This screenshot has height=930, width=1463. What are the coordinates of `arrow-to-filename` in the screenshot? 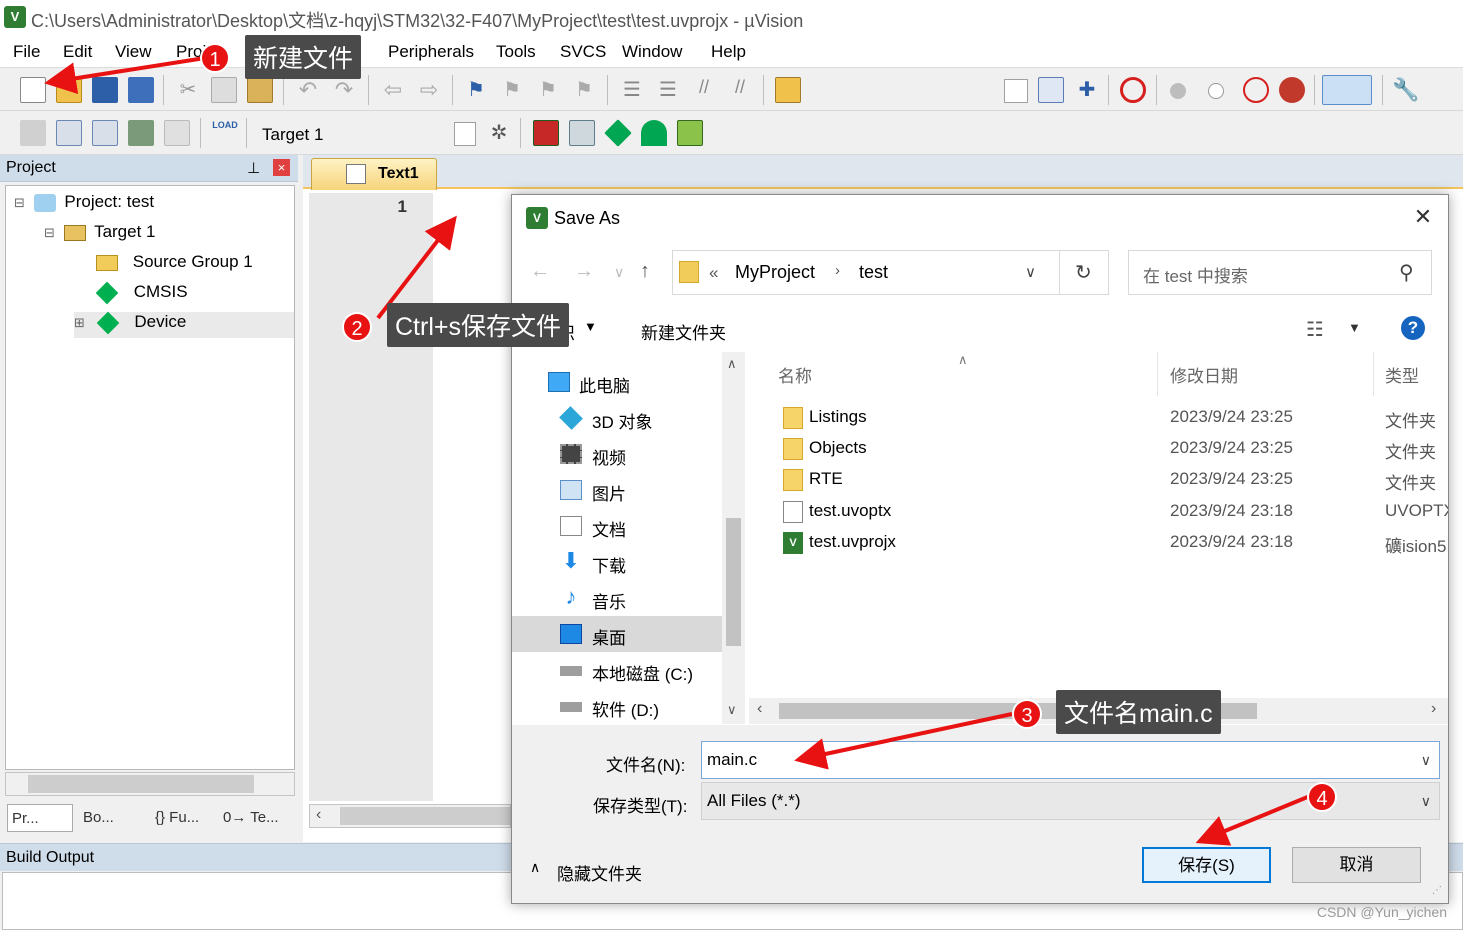 It's located at (903, 741).